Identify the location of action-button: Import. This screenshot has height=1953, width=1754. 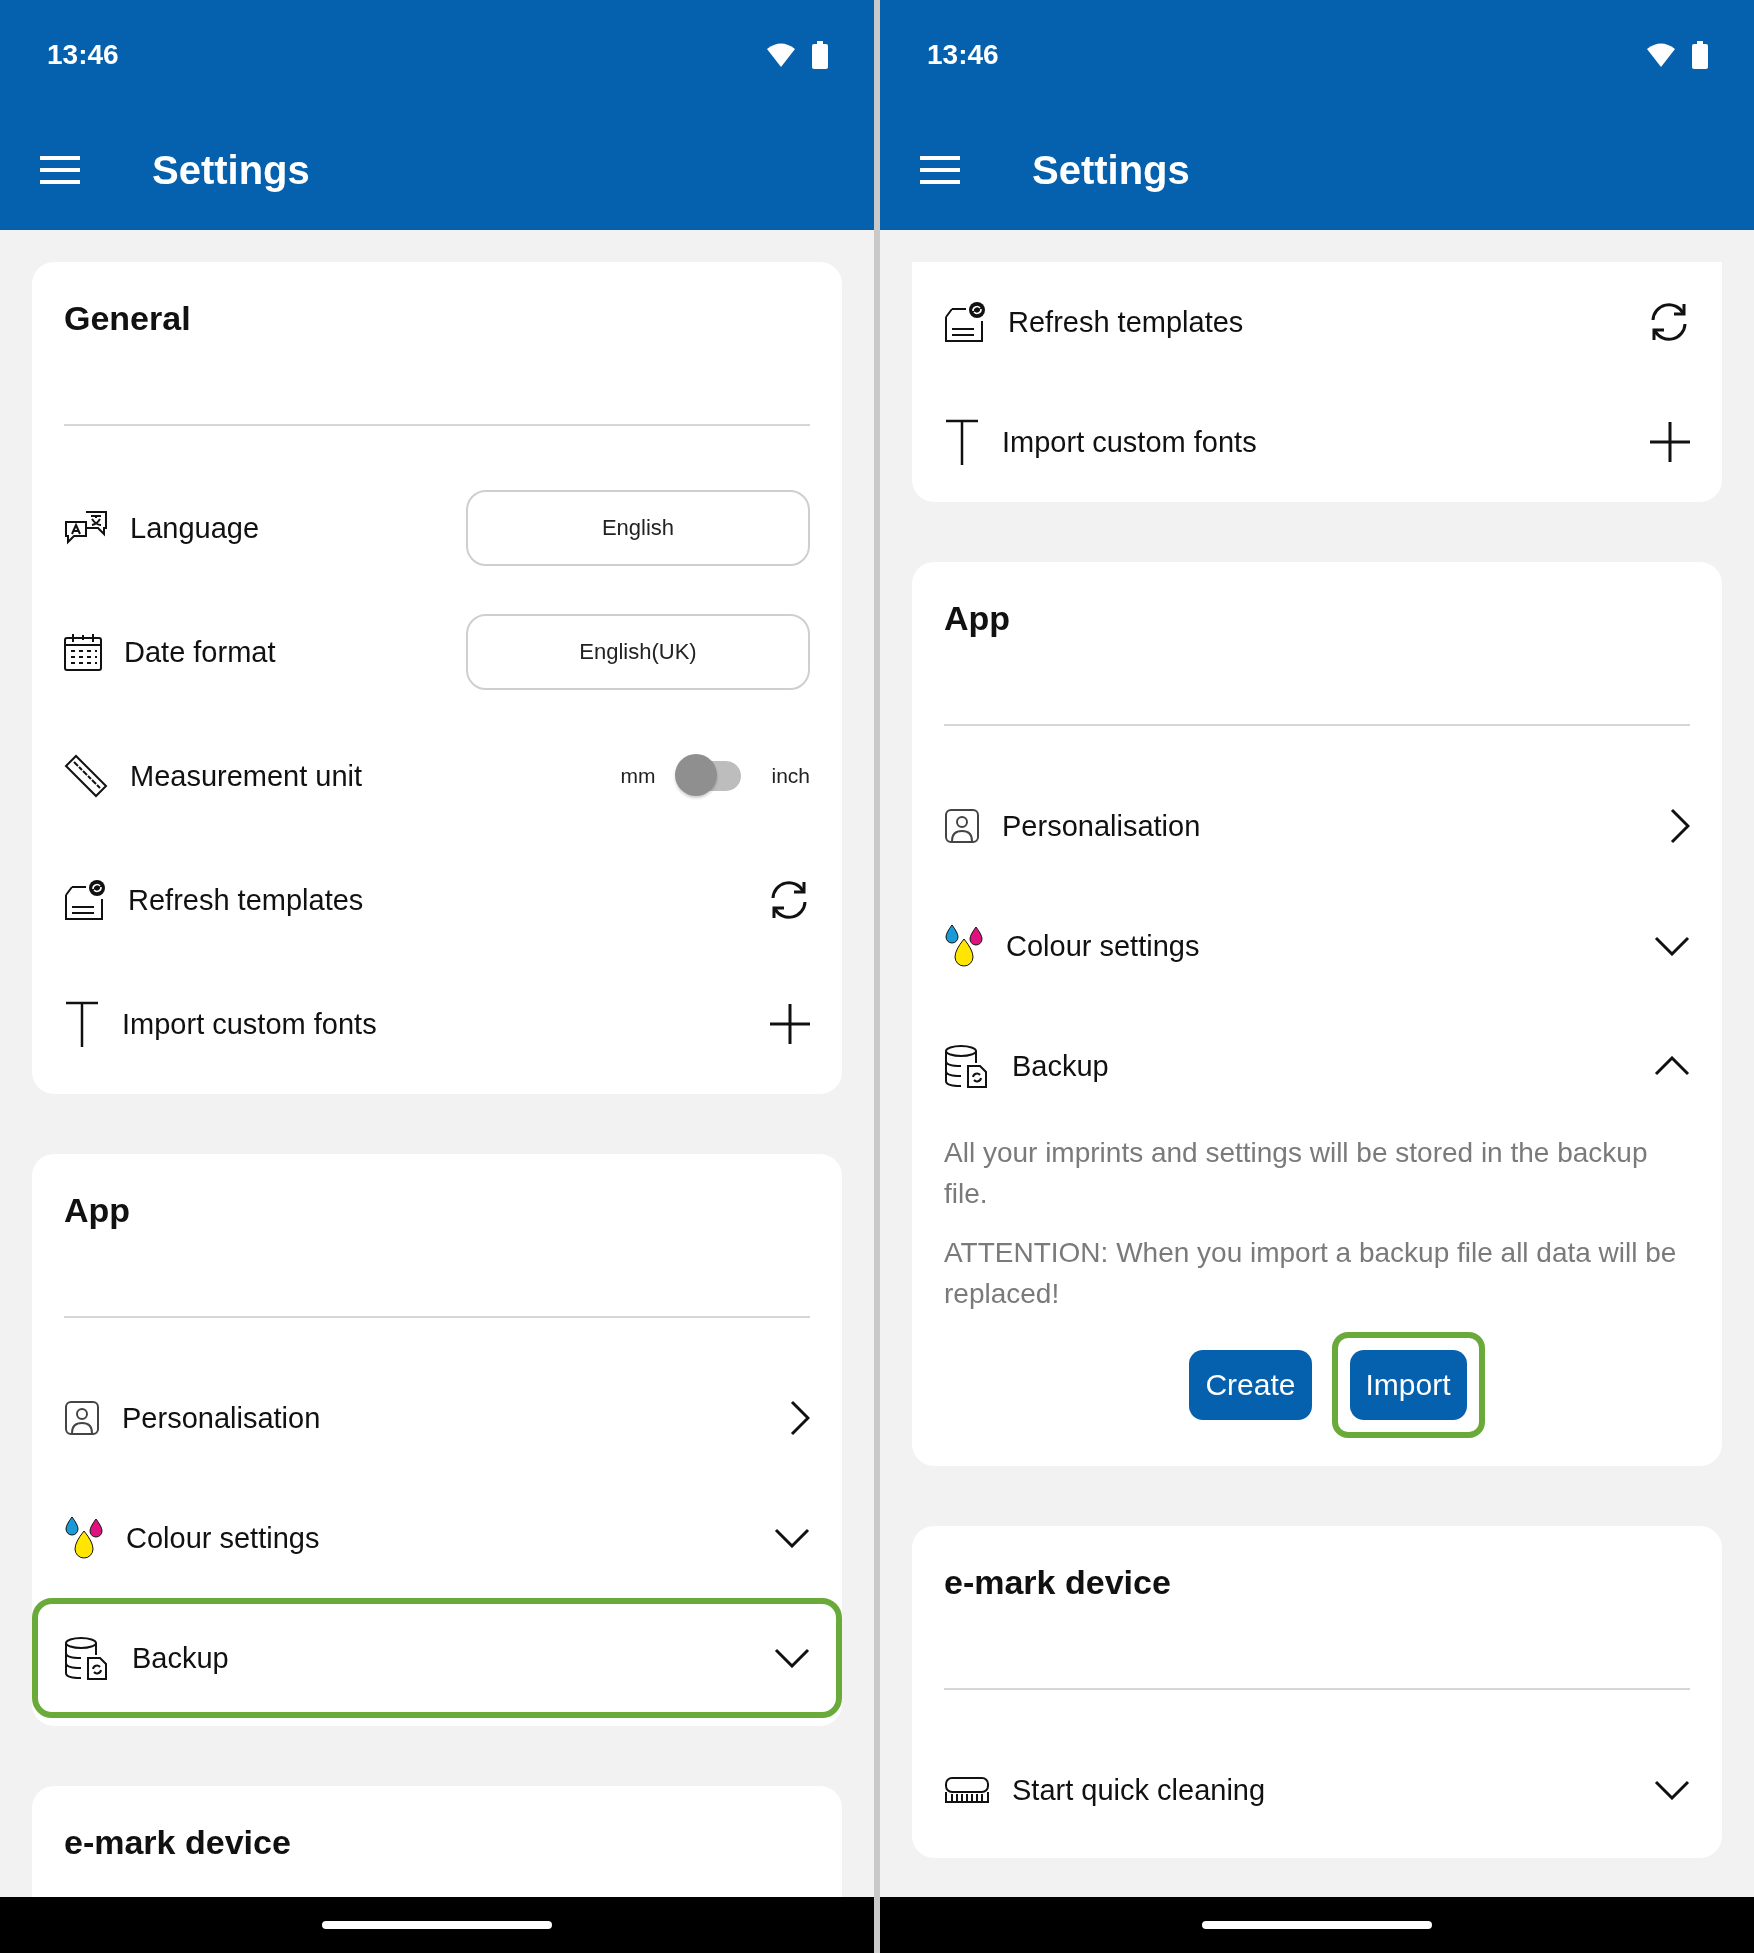
(1408, 1385).